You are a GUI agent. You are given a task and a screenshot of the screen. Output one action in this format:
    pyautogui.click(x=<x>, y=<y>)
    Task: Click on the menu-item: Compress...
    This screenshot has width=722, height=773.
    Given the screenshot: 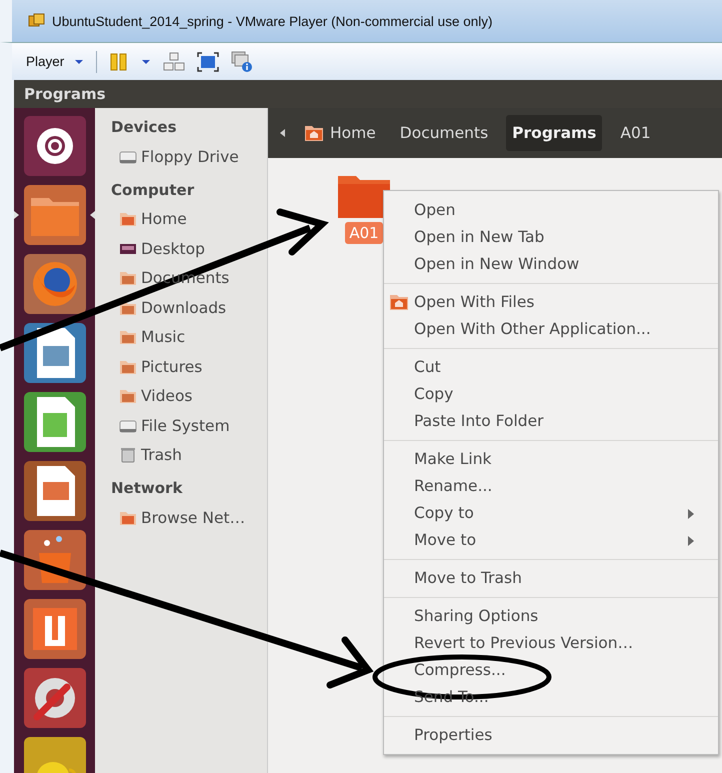 What is the action you would take?
    pyautogui.click(x=551, y=670)
    